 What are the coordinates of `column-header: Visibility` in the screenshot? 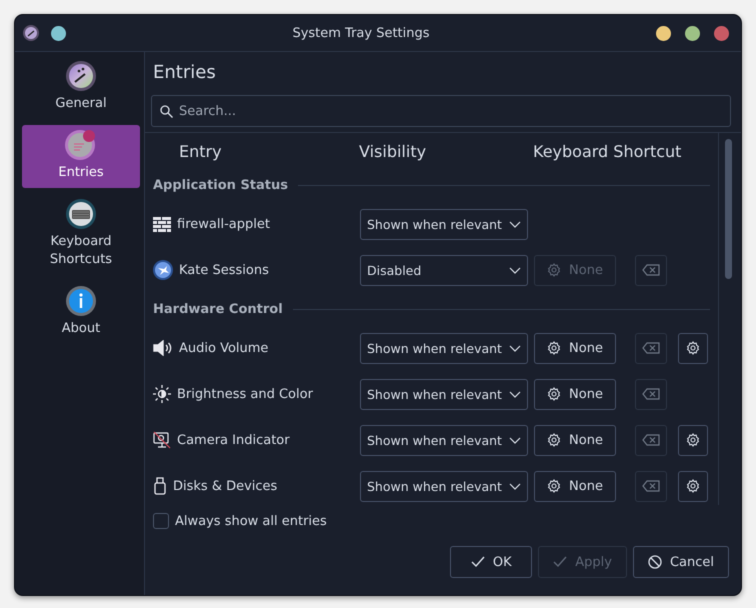 It's located at (393, 151).